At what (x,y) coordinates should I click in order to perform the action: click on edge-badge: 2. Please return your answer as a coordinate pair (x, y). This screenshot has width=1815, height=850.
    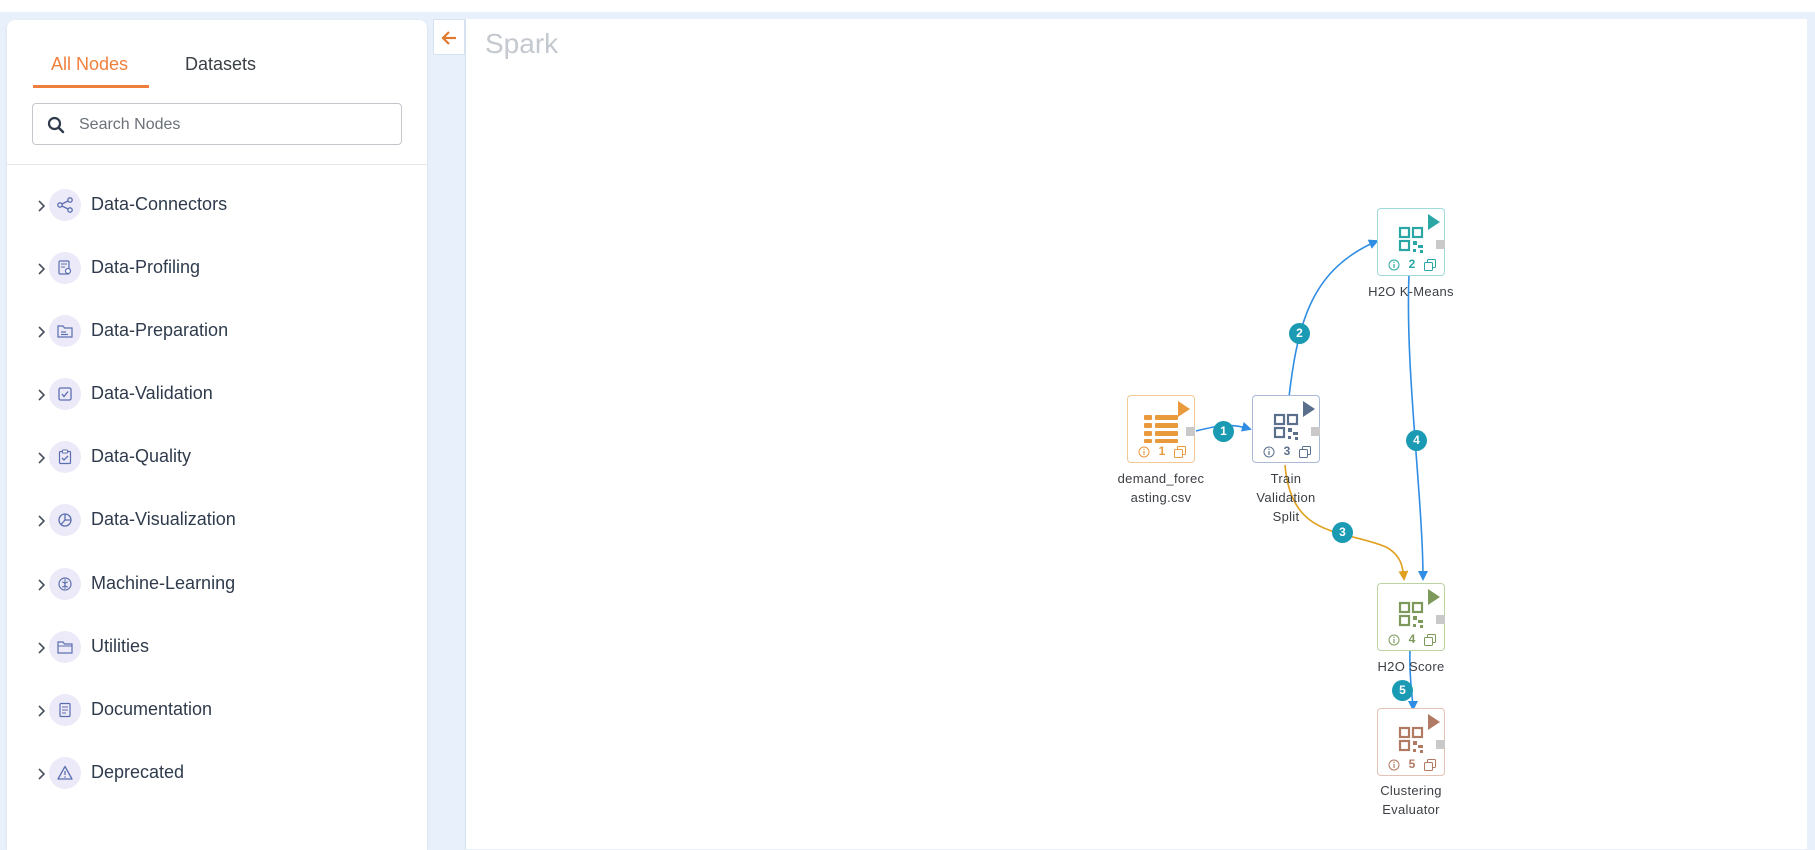
    Looking at the image, I should click on (1299, 333).